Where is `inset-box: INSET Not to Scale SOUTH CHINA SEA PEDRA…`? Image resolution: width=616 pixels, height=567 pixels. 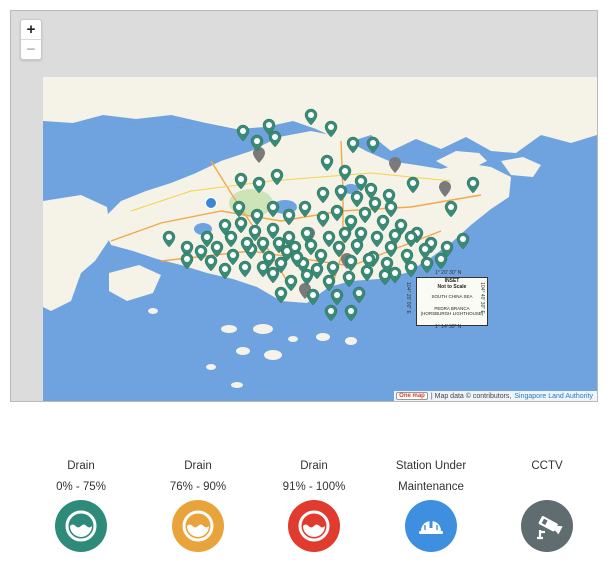 inset-box: INSET Not to Scale SOUTH CHINA SEA PEDRA… is located at coordinates (452, 301).